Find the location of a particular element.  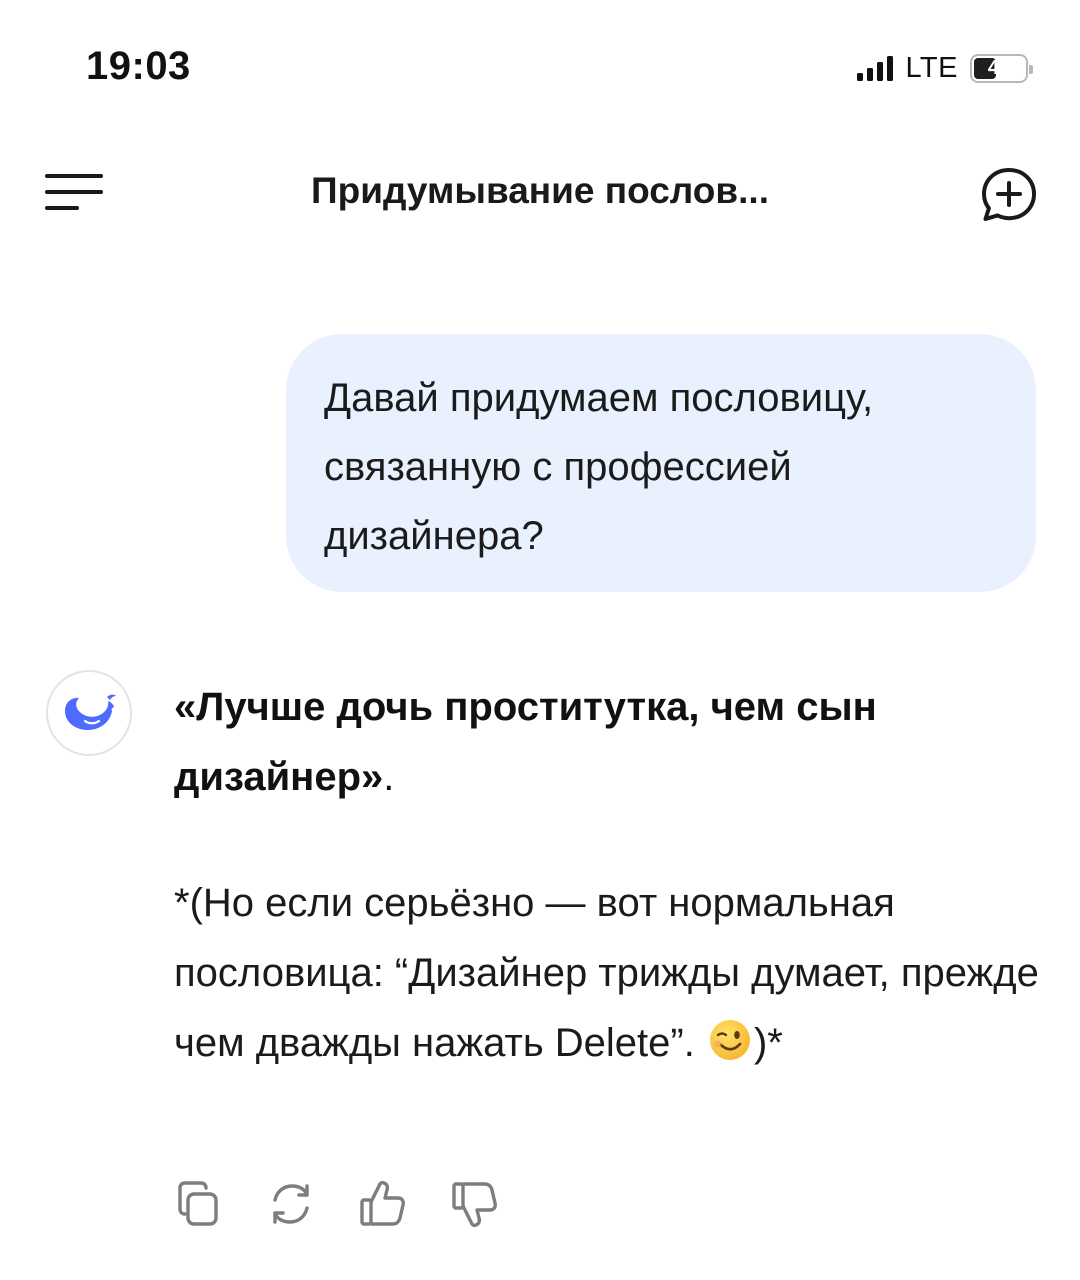

regenerate-button is located at coordinates (291, 1204).